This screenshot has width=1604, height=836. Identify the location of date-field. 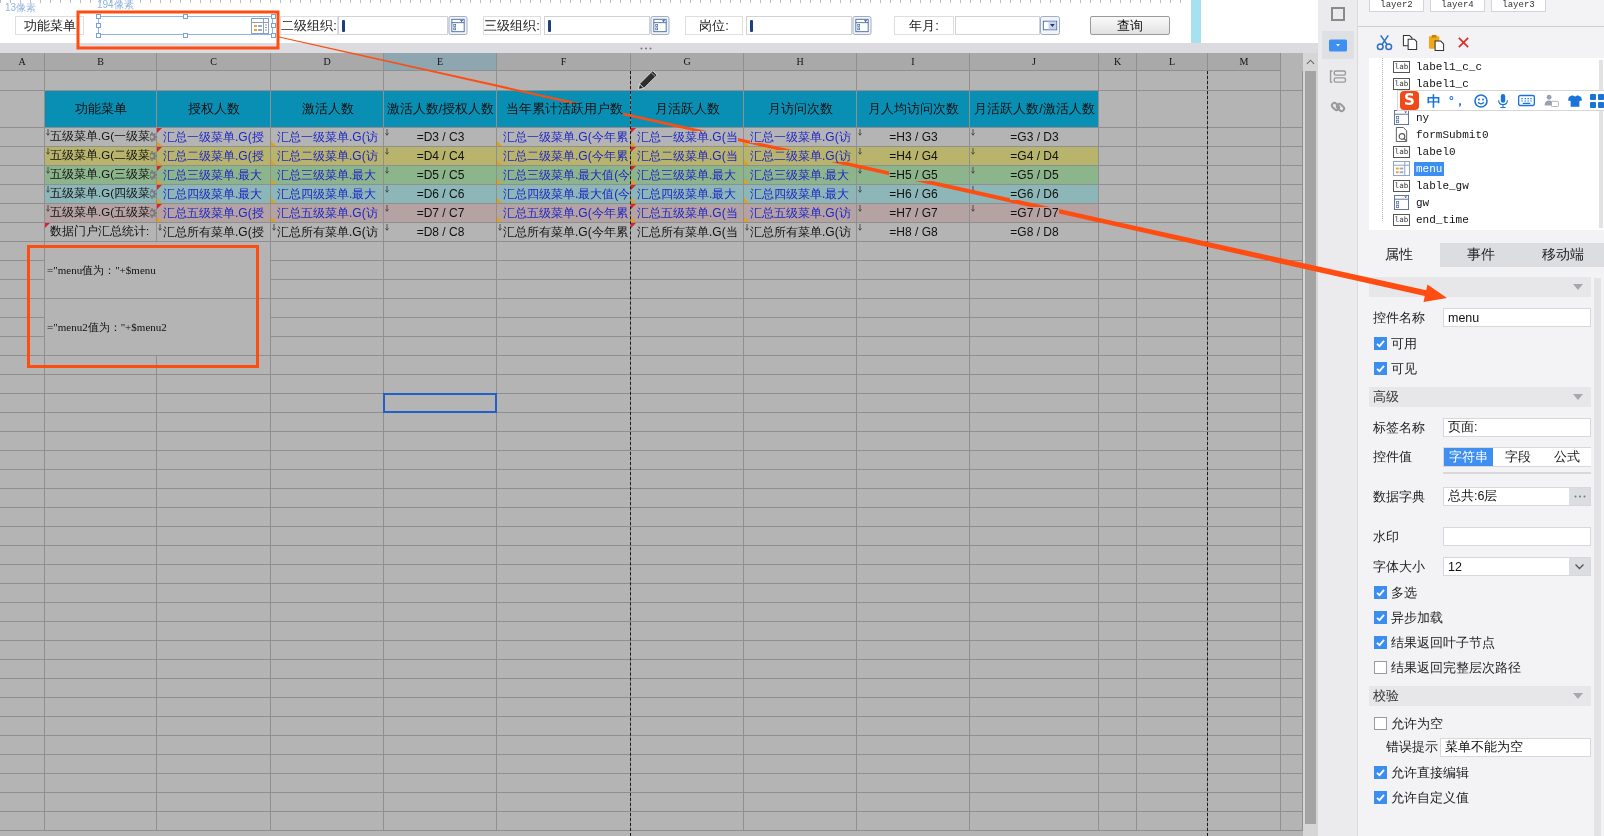
(997, 25).